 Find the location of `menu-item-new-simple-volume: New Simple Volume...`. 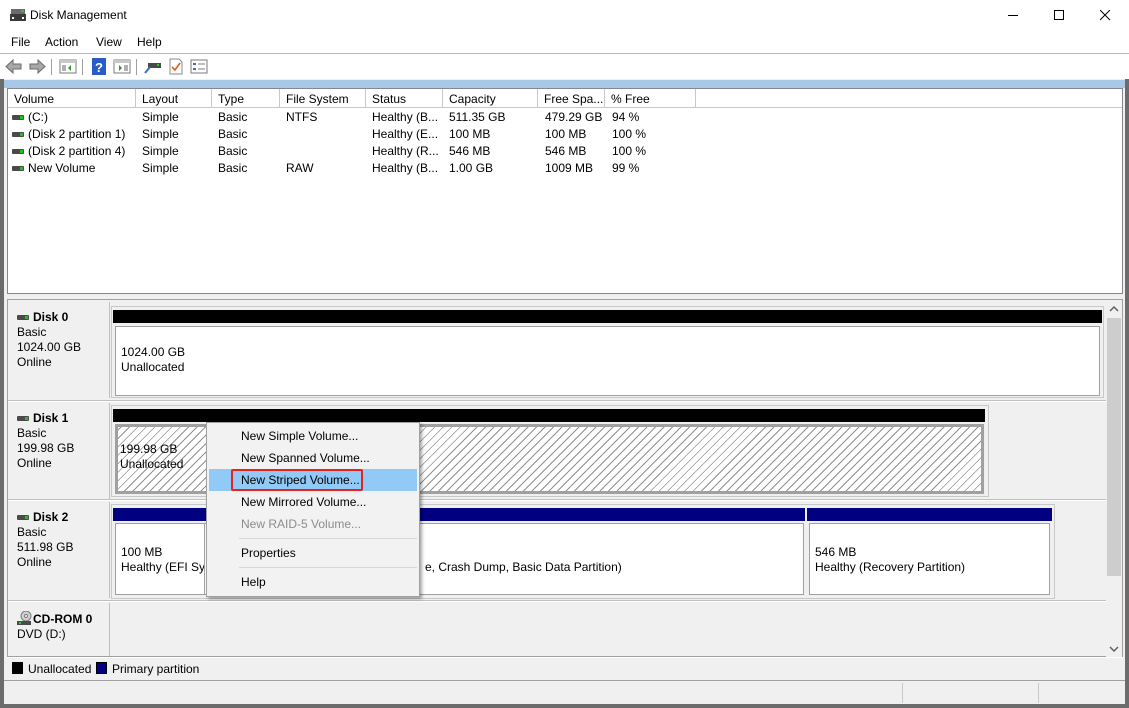

menu-item-new-simple-volume: New Simple Volume... is located at coordinates (313, 436).